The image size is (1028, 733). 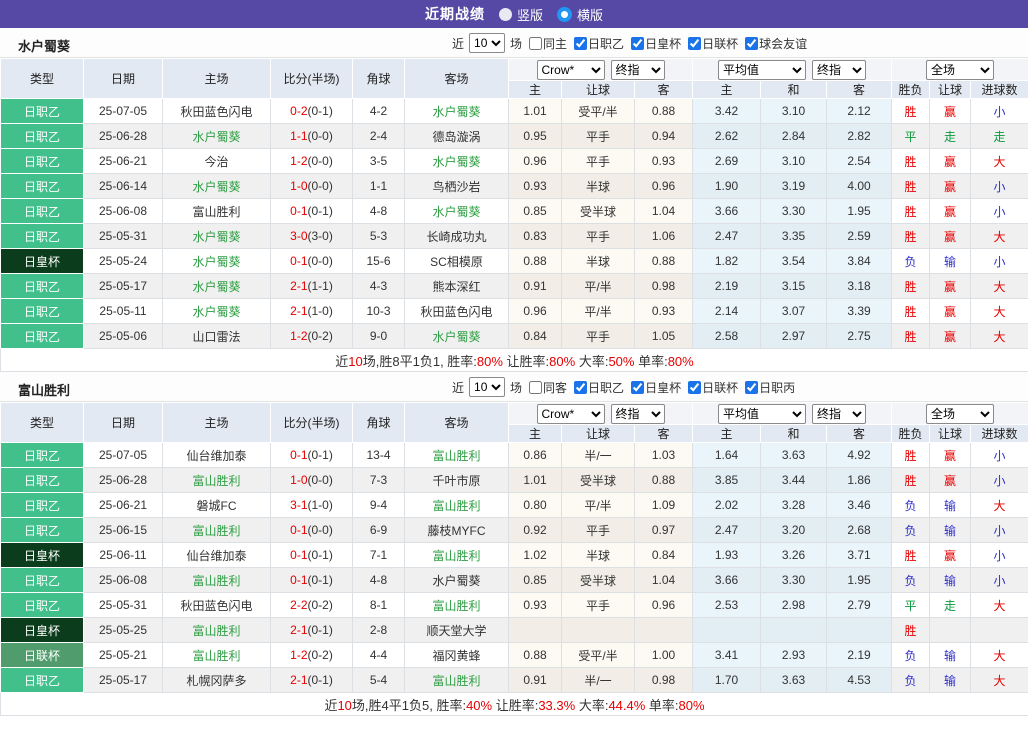 I want to click on summary-segment: 单率:, so click(x=651, y=361).